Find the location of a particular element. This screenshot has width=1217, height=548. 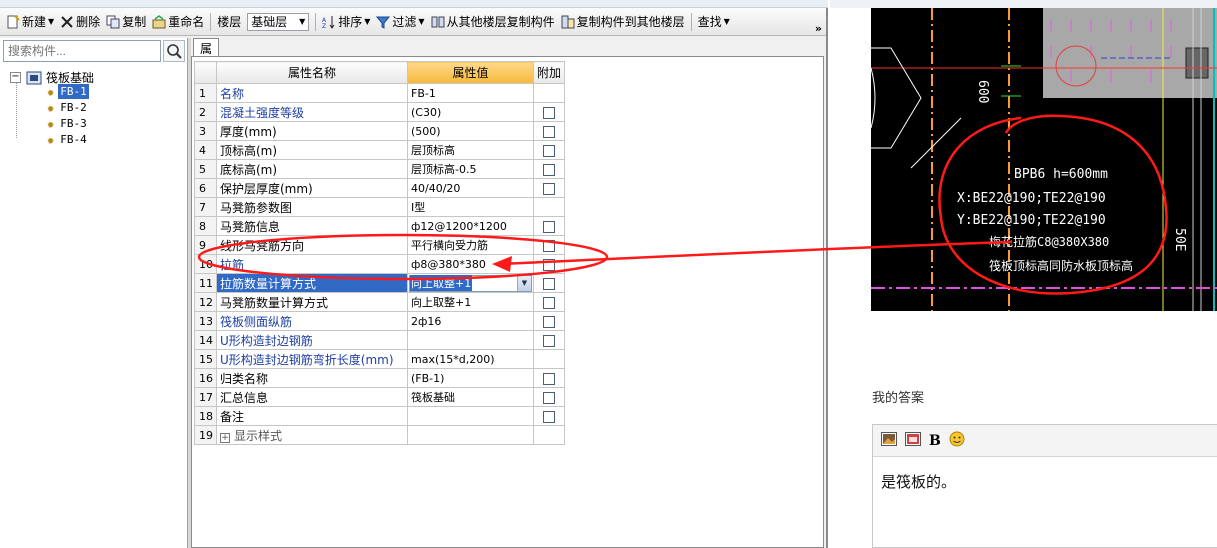

toolbar-overflow-button: » is located at coordinates (818, 28).